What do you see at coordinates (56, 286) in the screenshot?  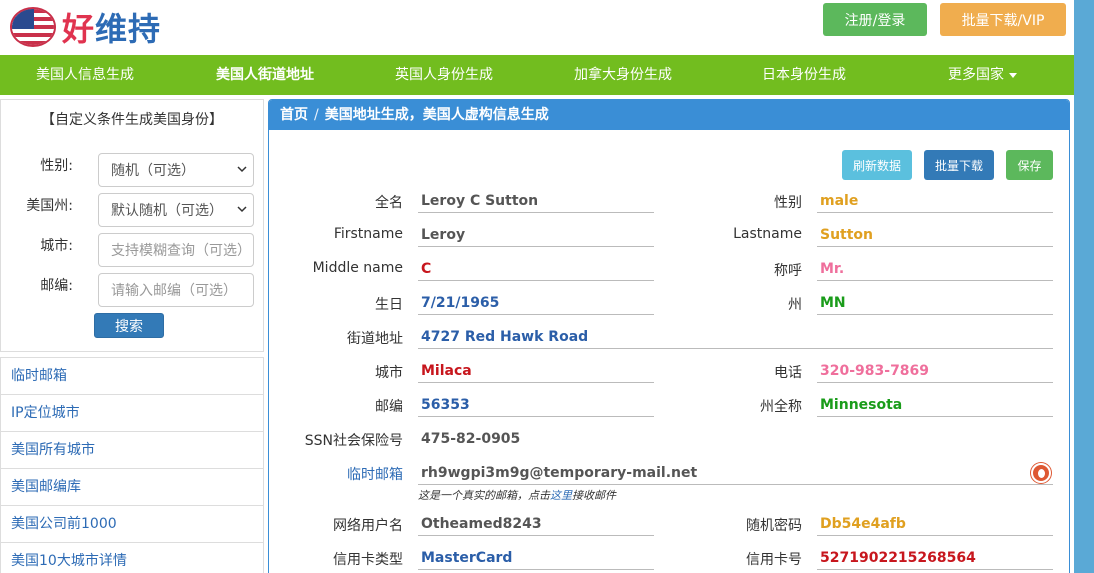 I see `zip-label: 邮编:` at bounding box center [56, 286].